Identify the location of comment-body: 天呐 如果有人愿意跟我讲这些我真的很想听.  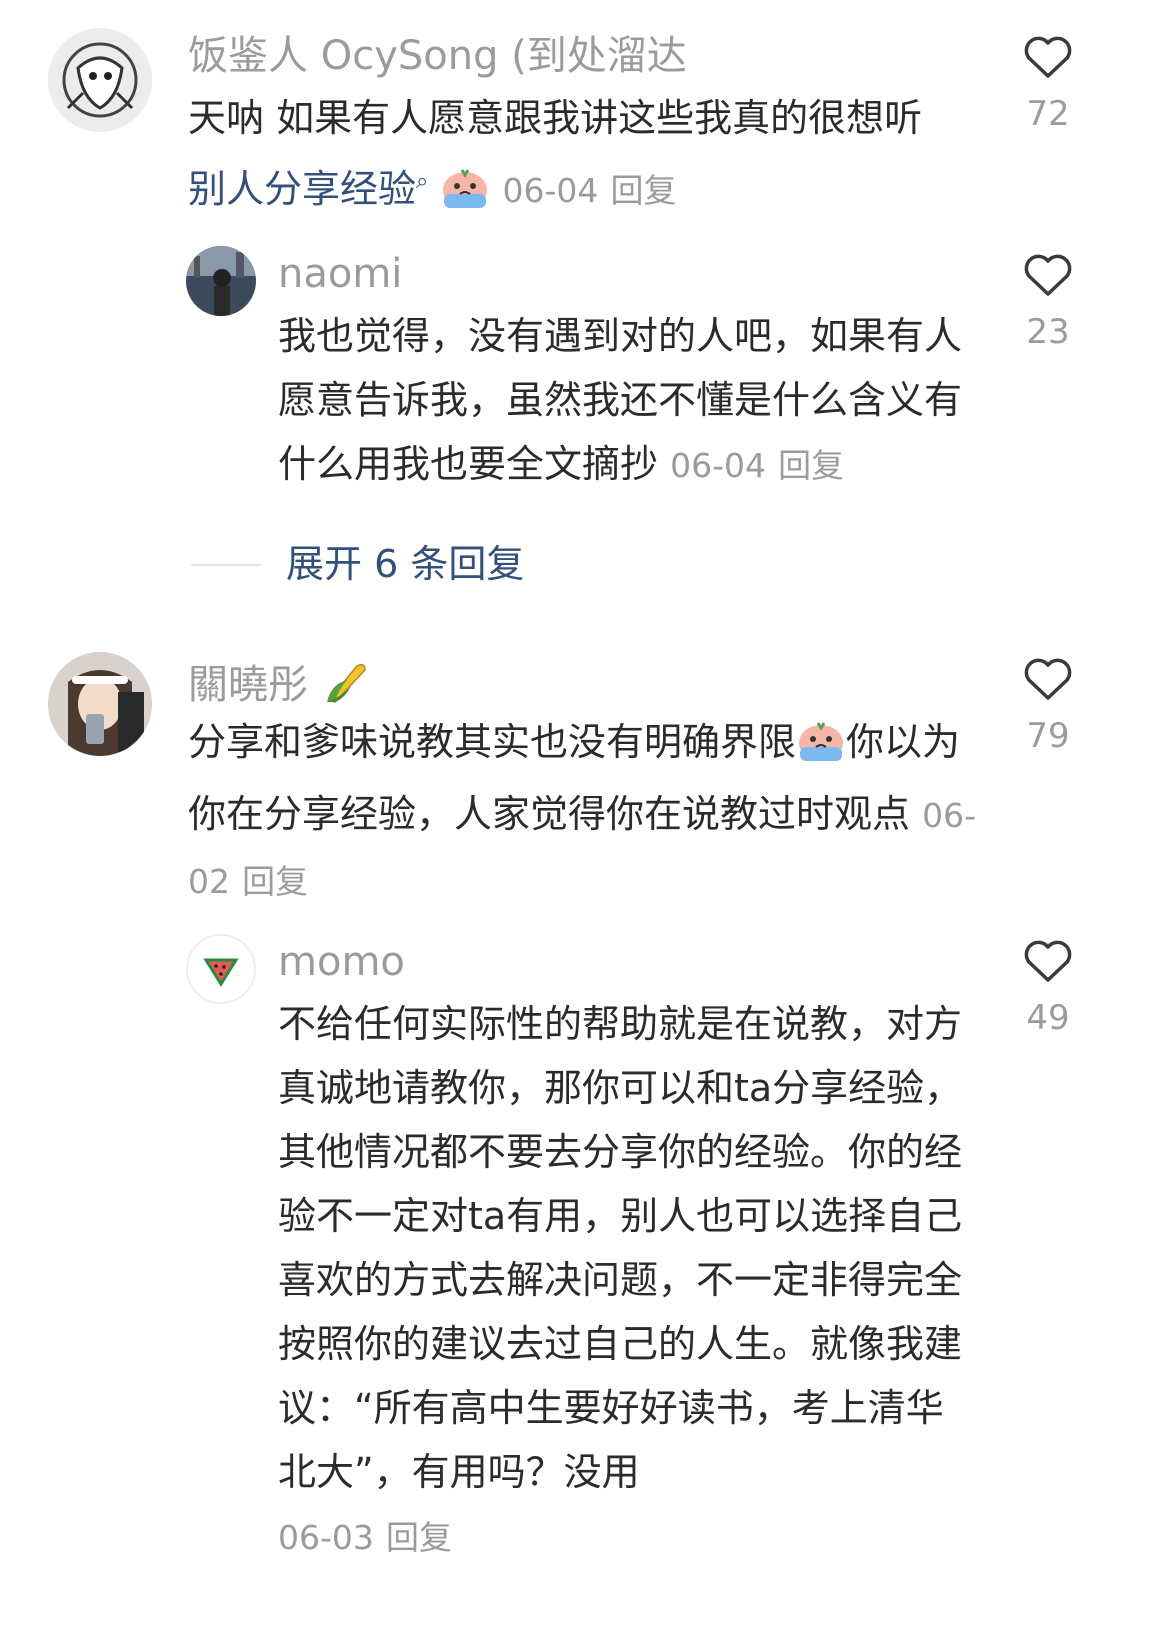
(555, 118).